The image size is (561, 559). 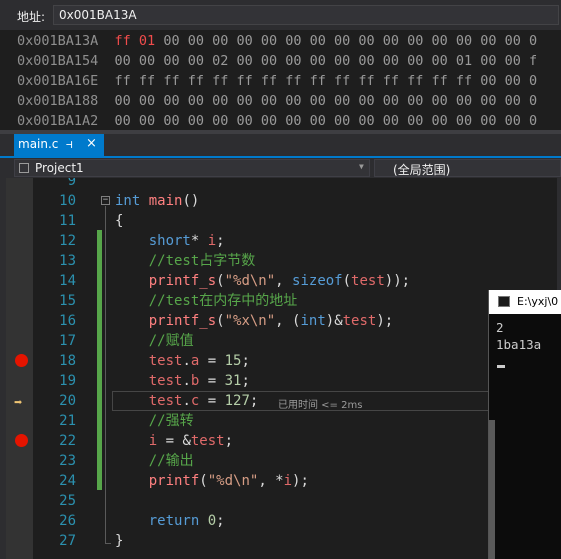 What do you see at coordinates (58, 61) in the screenshot?
I see `memory-row-address: 0x001BA154` at bounding box center [58, 61].